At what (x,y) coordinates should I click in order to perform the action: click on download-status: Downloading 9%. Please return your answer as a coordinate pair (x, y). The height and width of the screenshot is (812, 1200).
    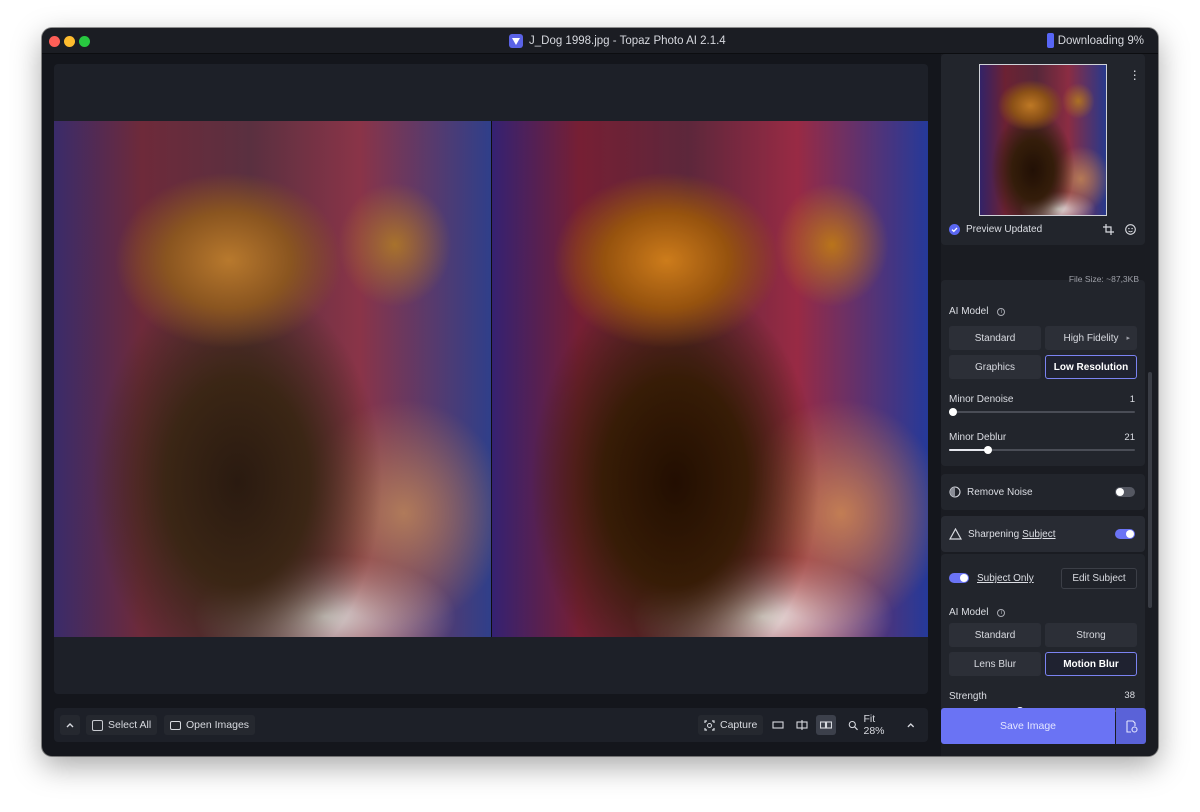
    Looking at the image, I should click on (1095, 40).